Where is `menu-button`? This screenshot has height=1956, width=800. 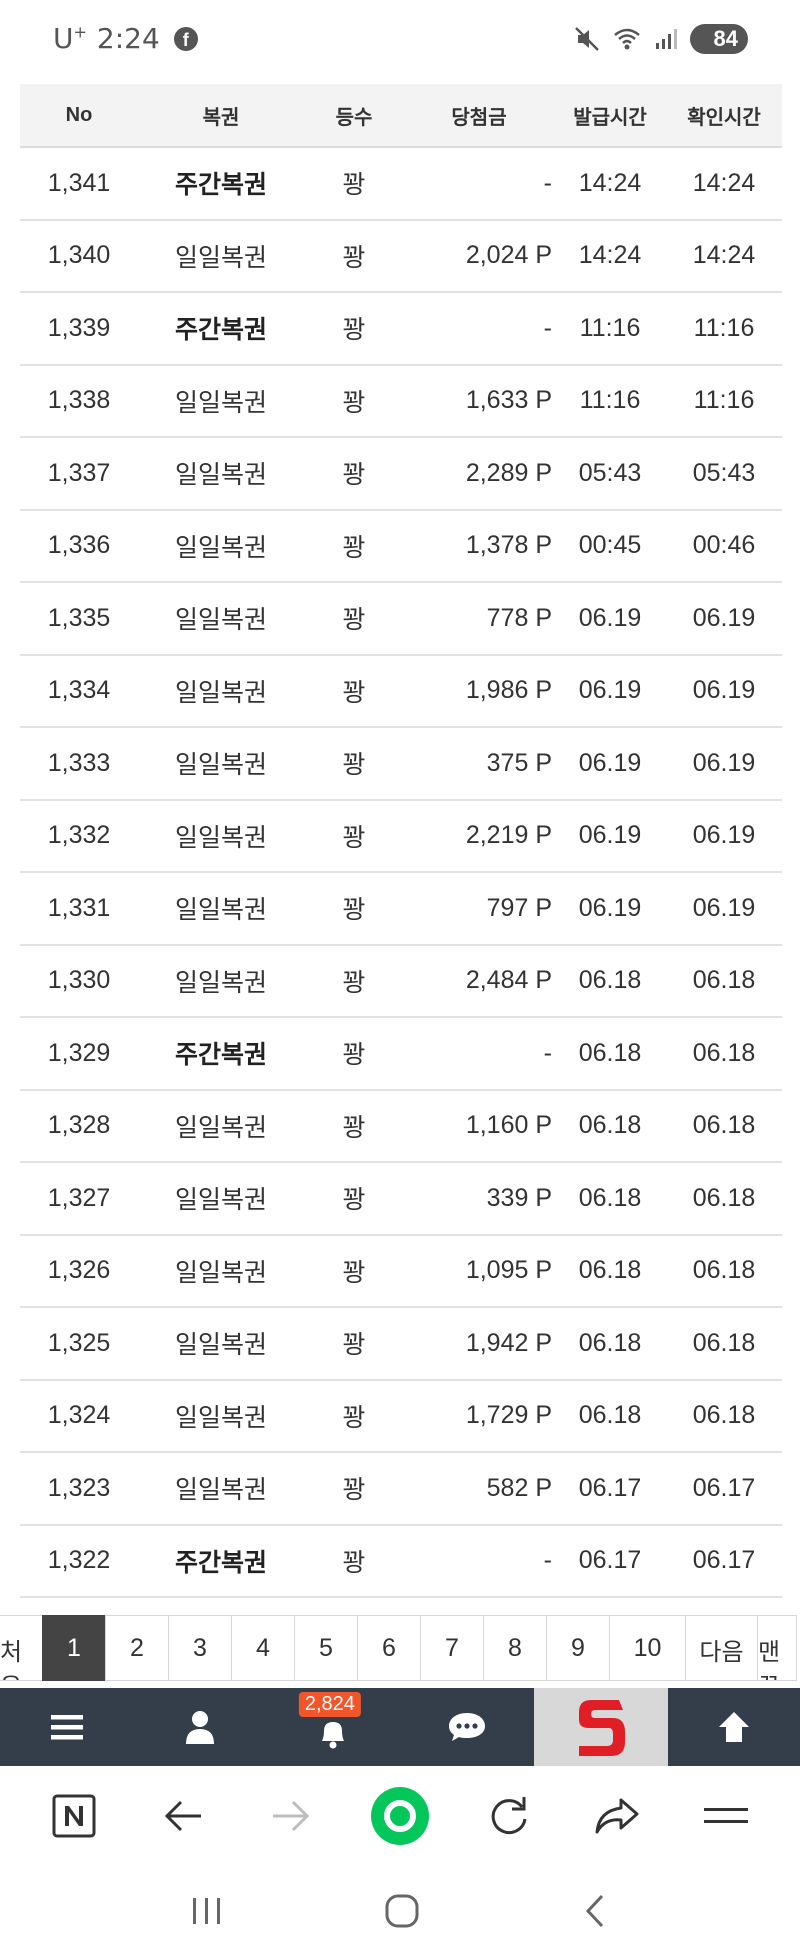 menu-button is located at coordinates (66, 1727).